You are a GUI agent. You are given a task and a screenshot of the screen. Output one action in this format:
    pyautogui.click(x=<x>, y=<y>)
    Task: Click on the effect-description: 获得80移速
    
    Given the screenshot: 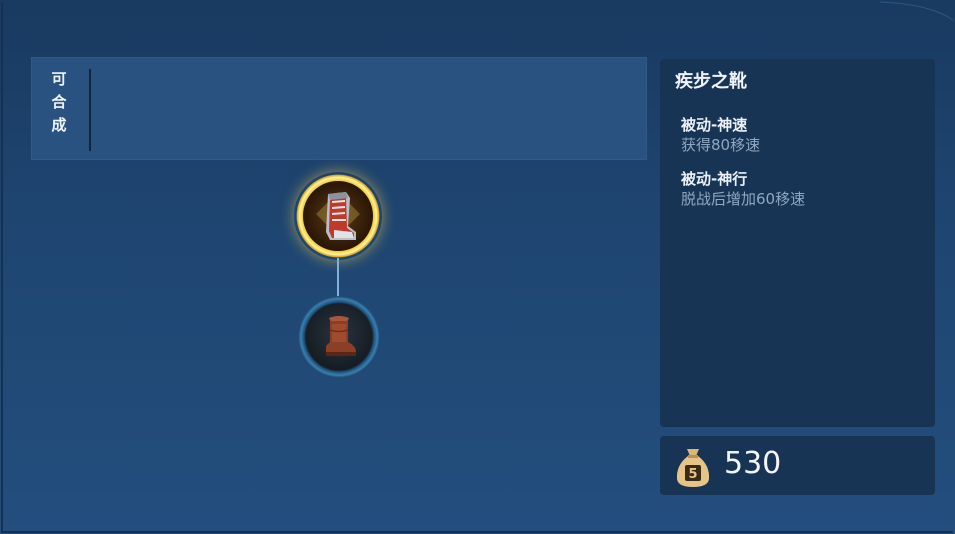 What is the action you would take?
    pyautogui.click(x=721, y=145)
    